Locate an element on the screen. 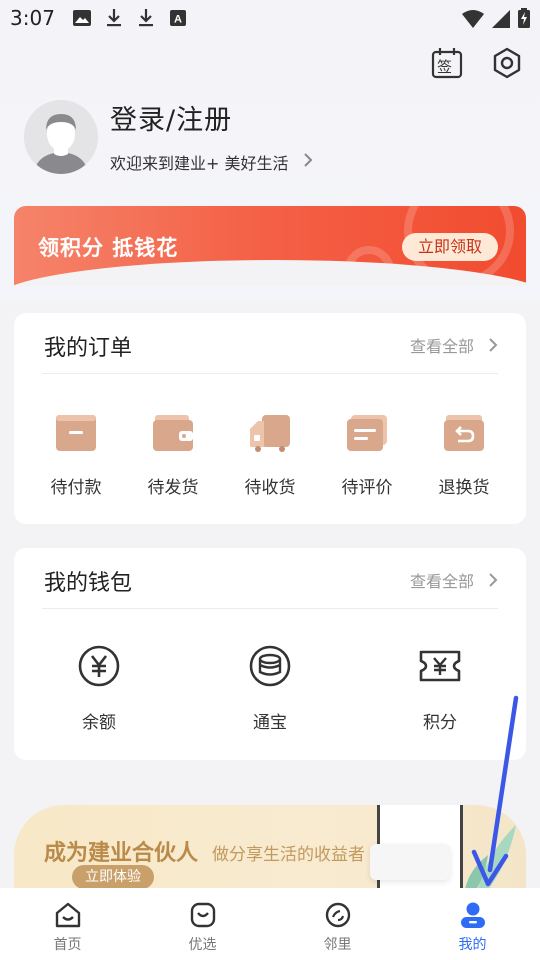 The image size is (540, 960). review-icon is located at coordinates (367, 433).